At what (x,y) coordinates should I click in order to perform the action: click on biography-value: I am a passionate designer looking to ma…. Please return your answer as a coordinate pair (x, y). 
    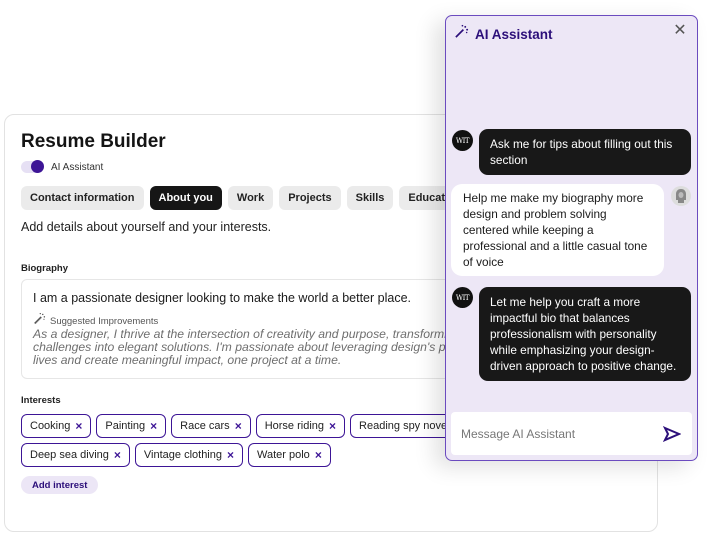
    Looking at the image, I should click on (222, 298).